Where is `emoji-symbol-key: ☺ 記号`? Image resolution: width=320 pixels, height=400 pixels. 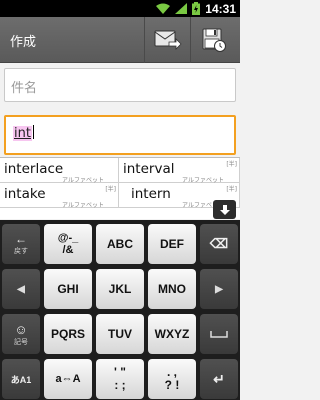 emoji-symbol-key: ☺ 記号 is located at coordinates (21, 334).